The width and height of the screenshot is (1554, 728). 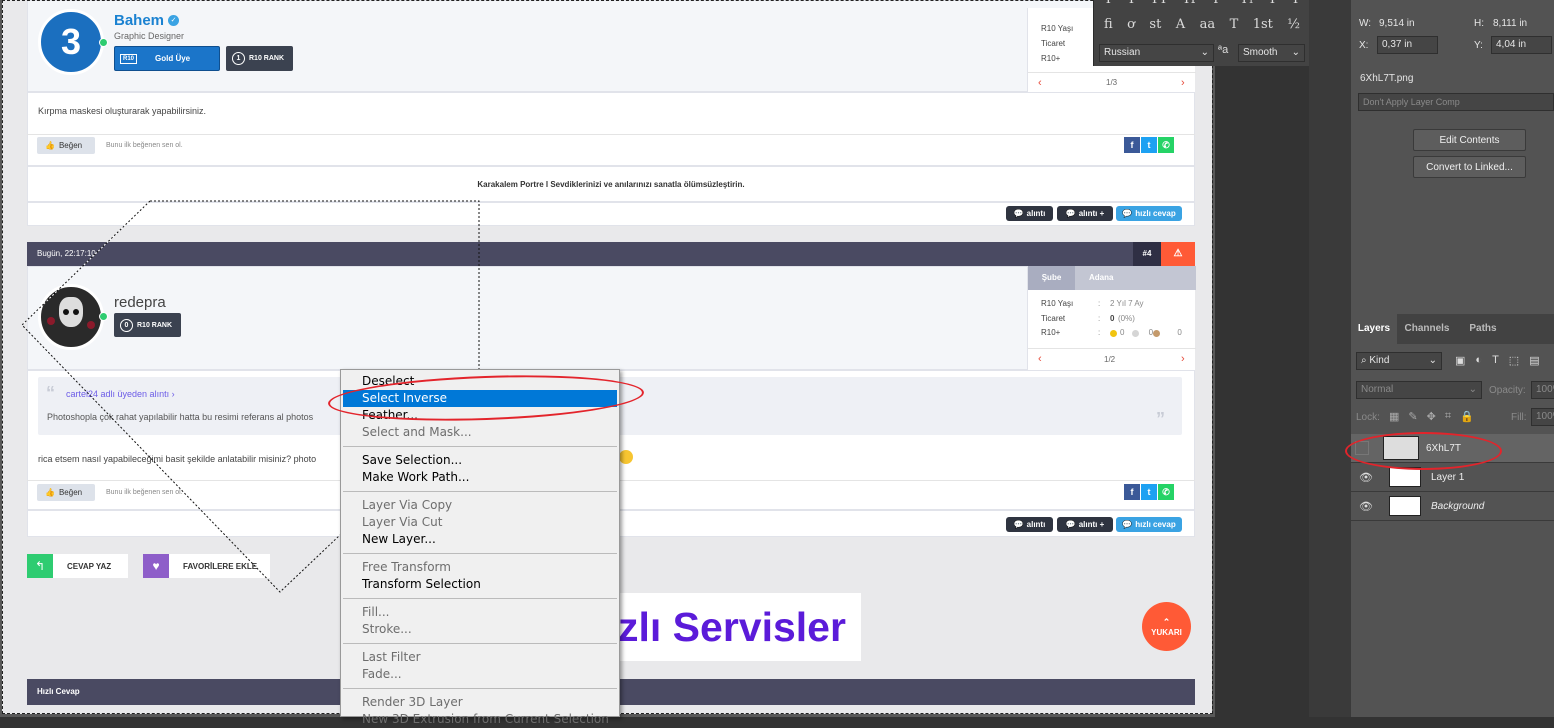 I want to click on menu-item-layer-via-cut: Layer Via Cut, so click(x=480, y=522).